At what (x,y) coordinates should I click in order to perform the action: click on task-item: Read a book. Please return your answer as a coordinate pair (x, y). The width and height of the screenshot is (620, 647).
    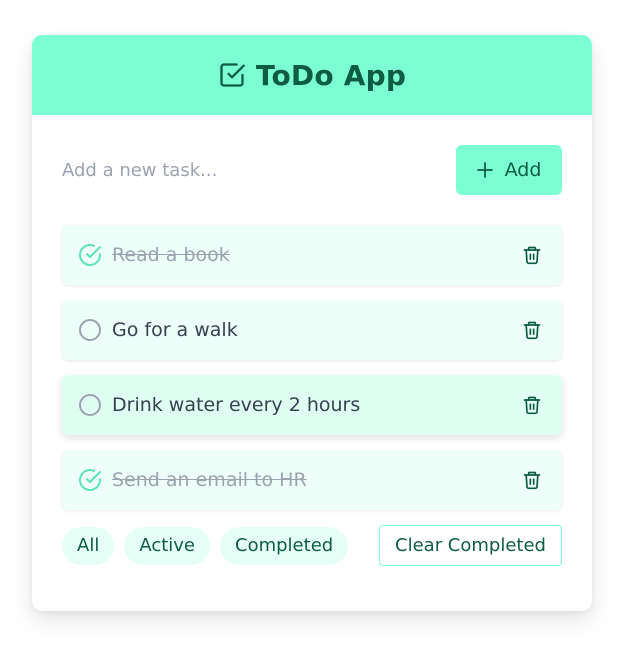
    Looking at the image, I should click on (312, 255).